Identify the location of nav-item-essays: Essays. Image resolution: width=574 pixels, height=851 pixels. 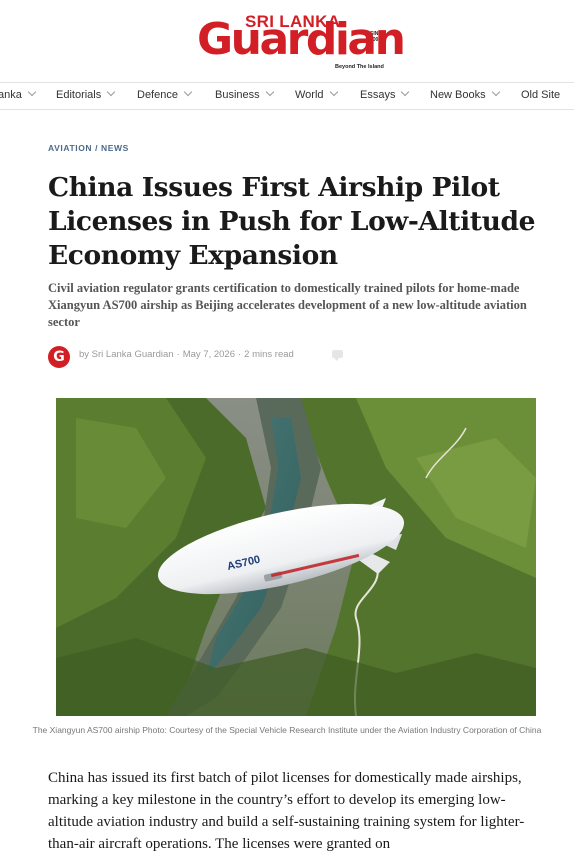
(385, 94).